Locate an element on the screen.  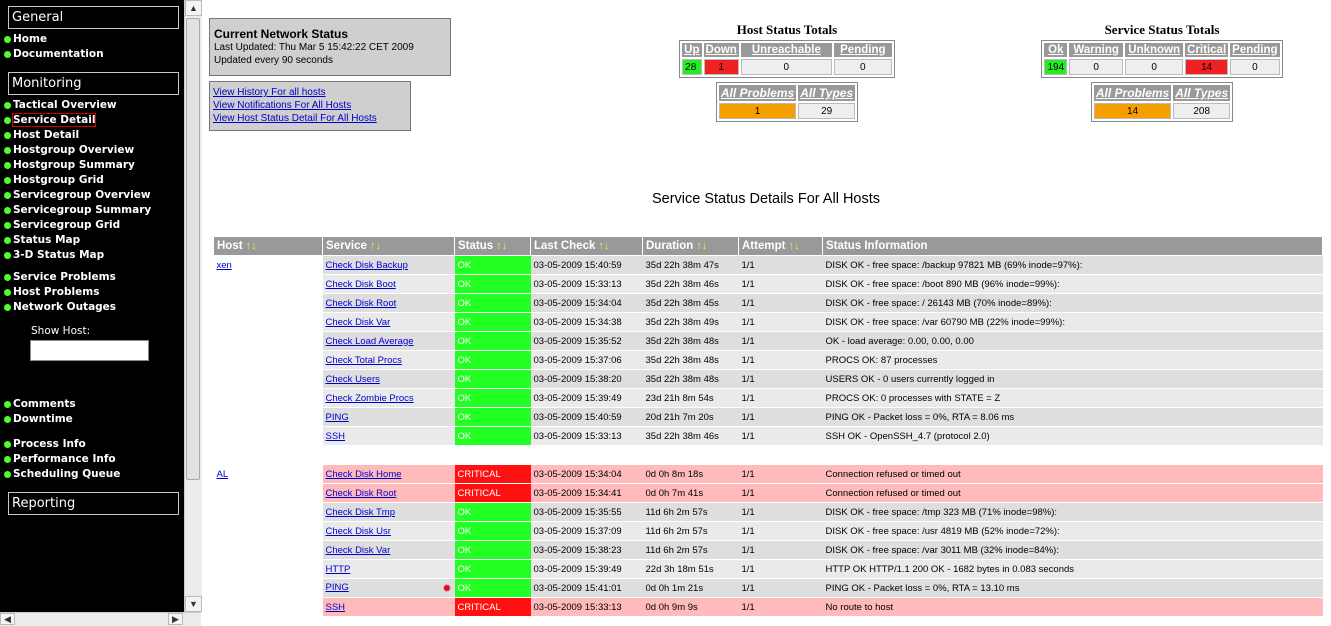
scroll-up-arrow-icon: ▲ is located at coordinates (193, 8).